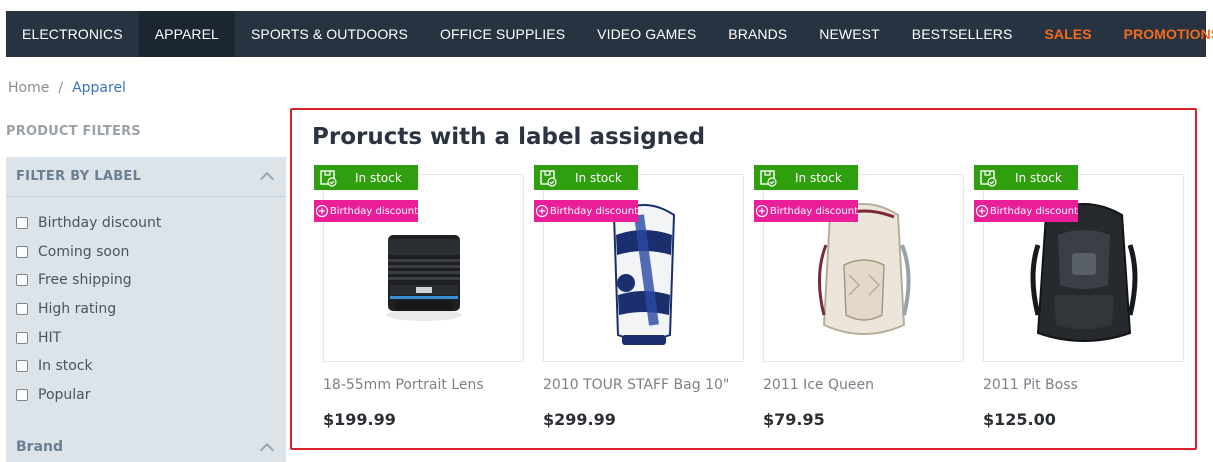  Describe the element at coordinates (509, 137) in the screenshot. I see `section-title: Proructs with a label assigned` at that location.